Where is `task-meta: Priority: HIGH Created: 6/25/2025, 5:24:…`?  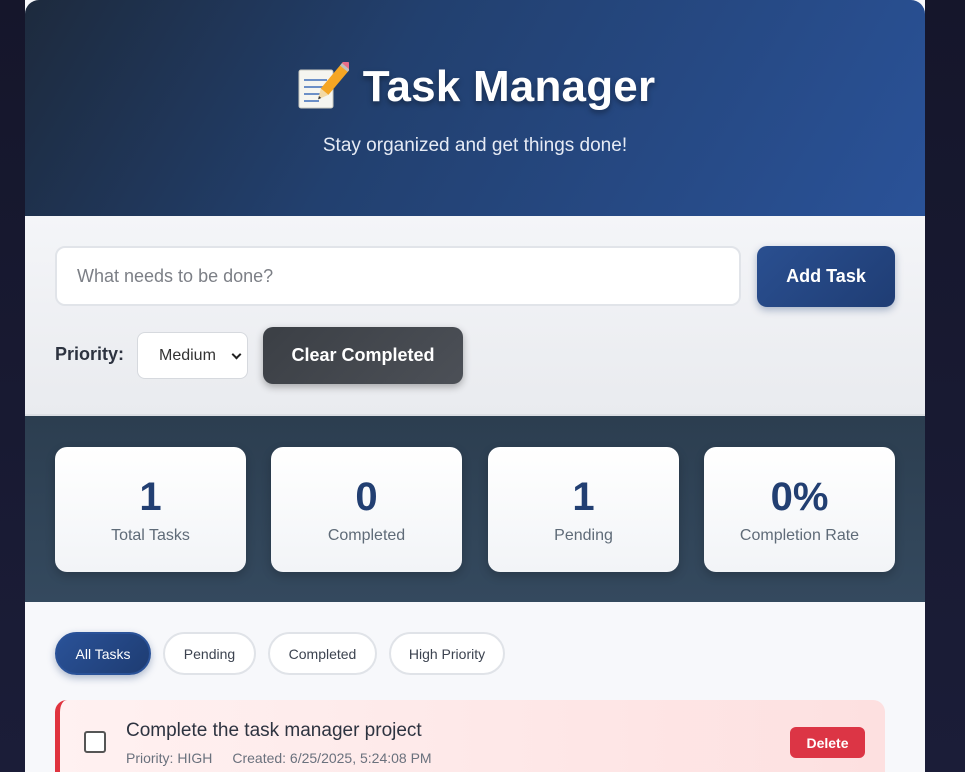 task-meta: Priority: HIGH Created: 6/25/2025, 5:24:… is located at coordinates (279, 758).